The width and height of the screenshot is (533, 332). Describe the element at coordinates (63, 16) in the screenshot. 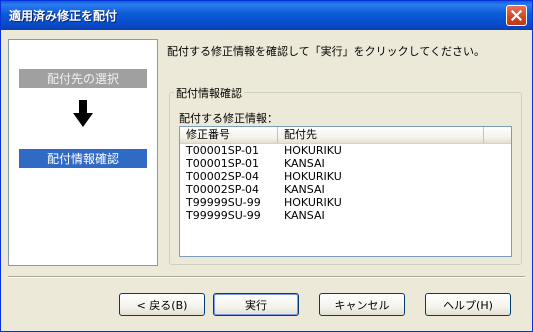

I see `window-title: 適用済み修正を配付` at that location.